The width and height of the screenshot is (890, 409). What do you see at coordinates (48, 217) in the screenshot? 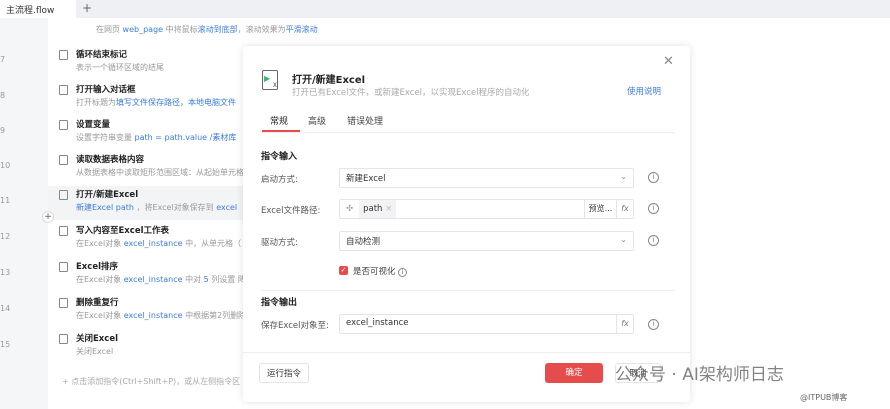
I see `insert-step-button: +` at bounding box center [48, 217].